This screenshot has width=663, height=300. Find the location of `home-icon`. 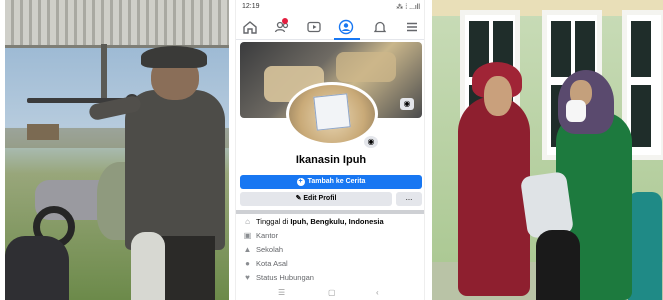

home-icon is located at coordinates (250, 27).